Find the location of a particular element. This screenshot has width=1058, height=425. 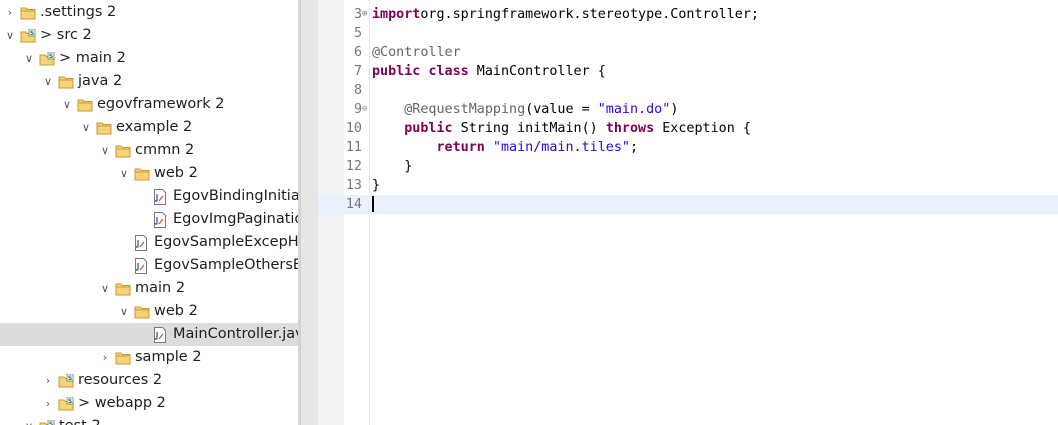

explorer-item-label: example 2 is located at coordinates (154, 127).